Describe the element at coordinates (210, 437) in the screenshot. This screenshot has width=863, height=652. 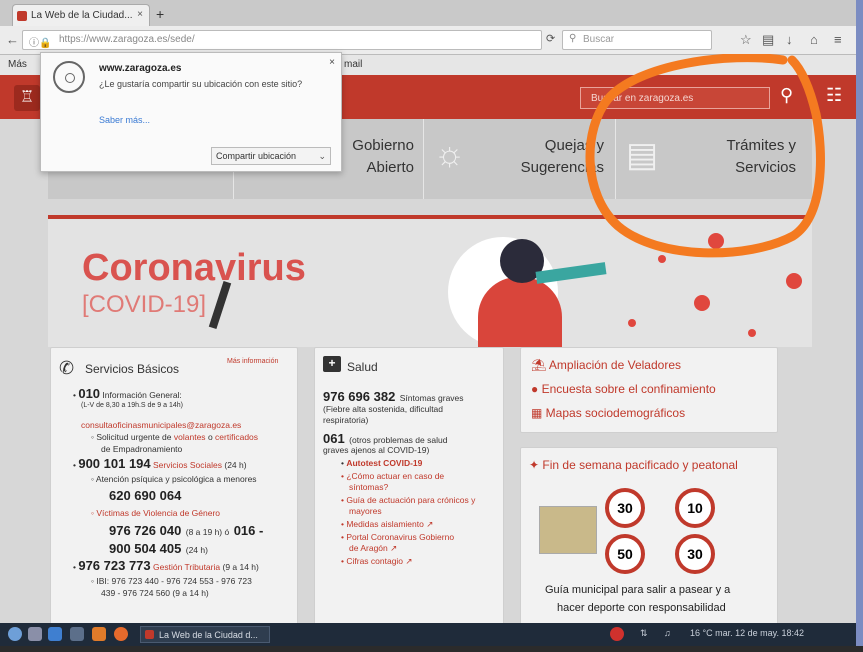
I see `l2-mid: o` at that location.